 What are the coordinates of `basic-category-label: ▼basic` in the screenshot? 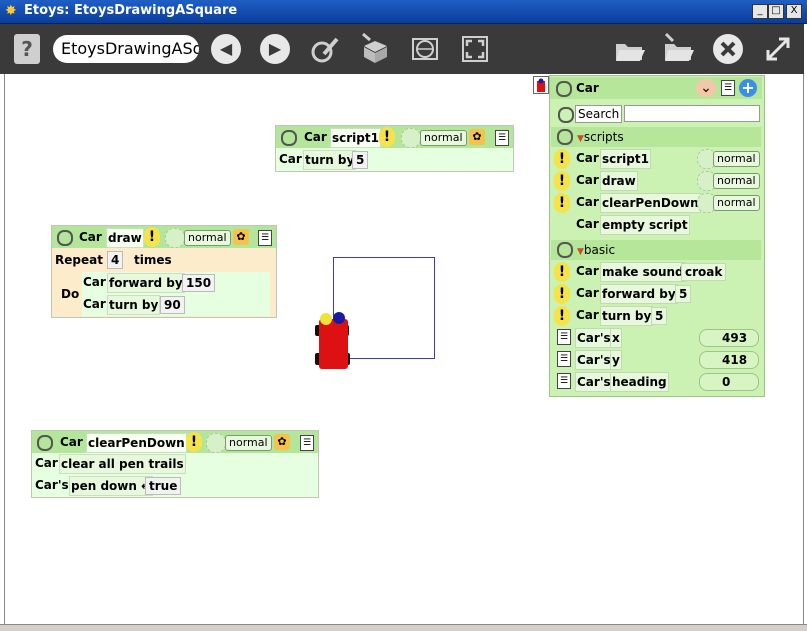 It's located at (596, 251).